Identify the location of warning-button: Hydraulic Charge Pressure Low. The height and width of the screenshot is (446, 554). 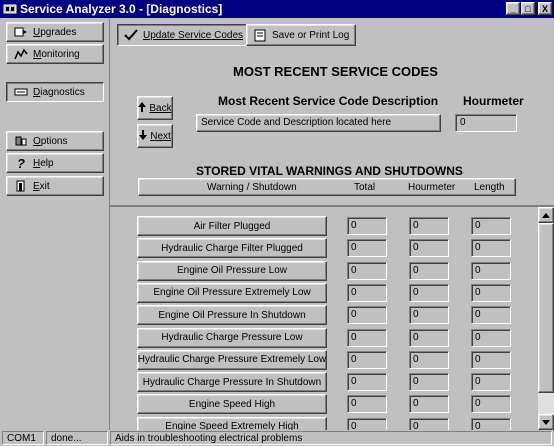
(232, 337).